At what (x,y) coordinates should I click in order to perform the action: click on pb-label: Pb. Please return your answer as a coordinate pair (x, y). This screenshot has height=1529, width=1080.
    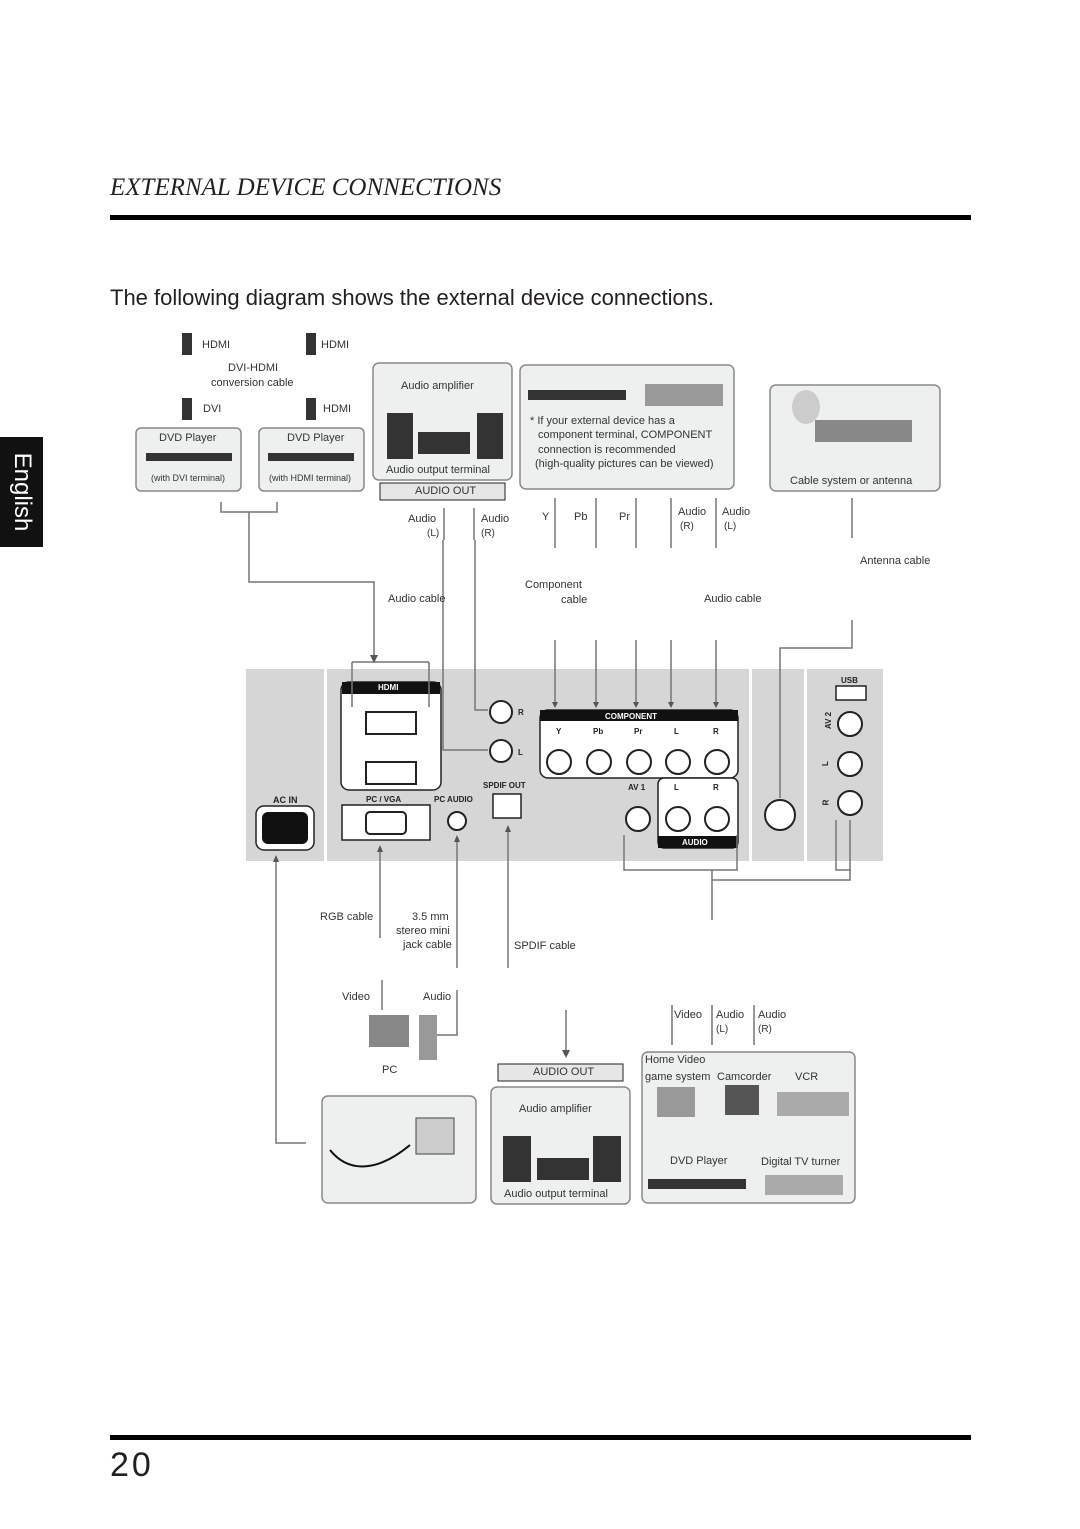
    Looking at the image, I should click on (581, 517).